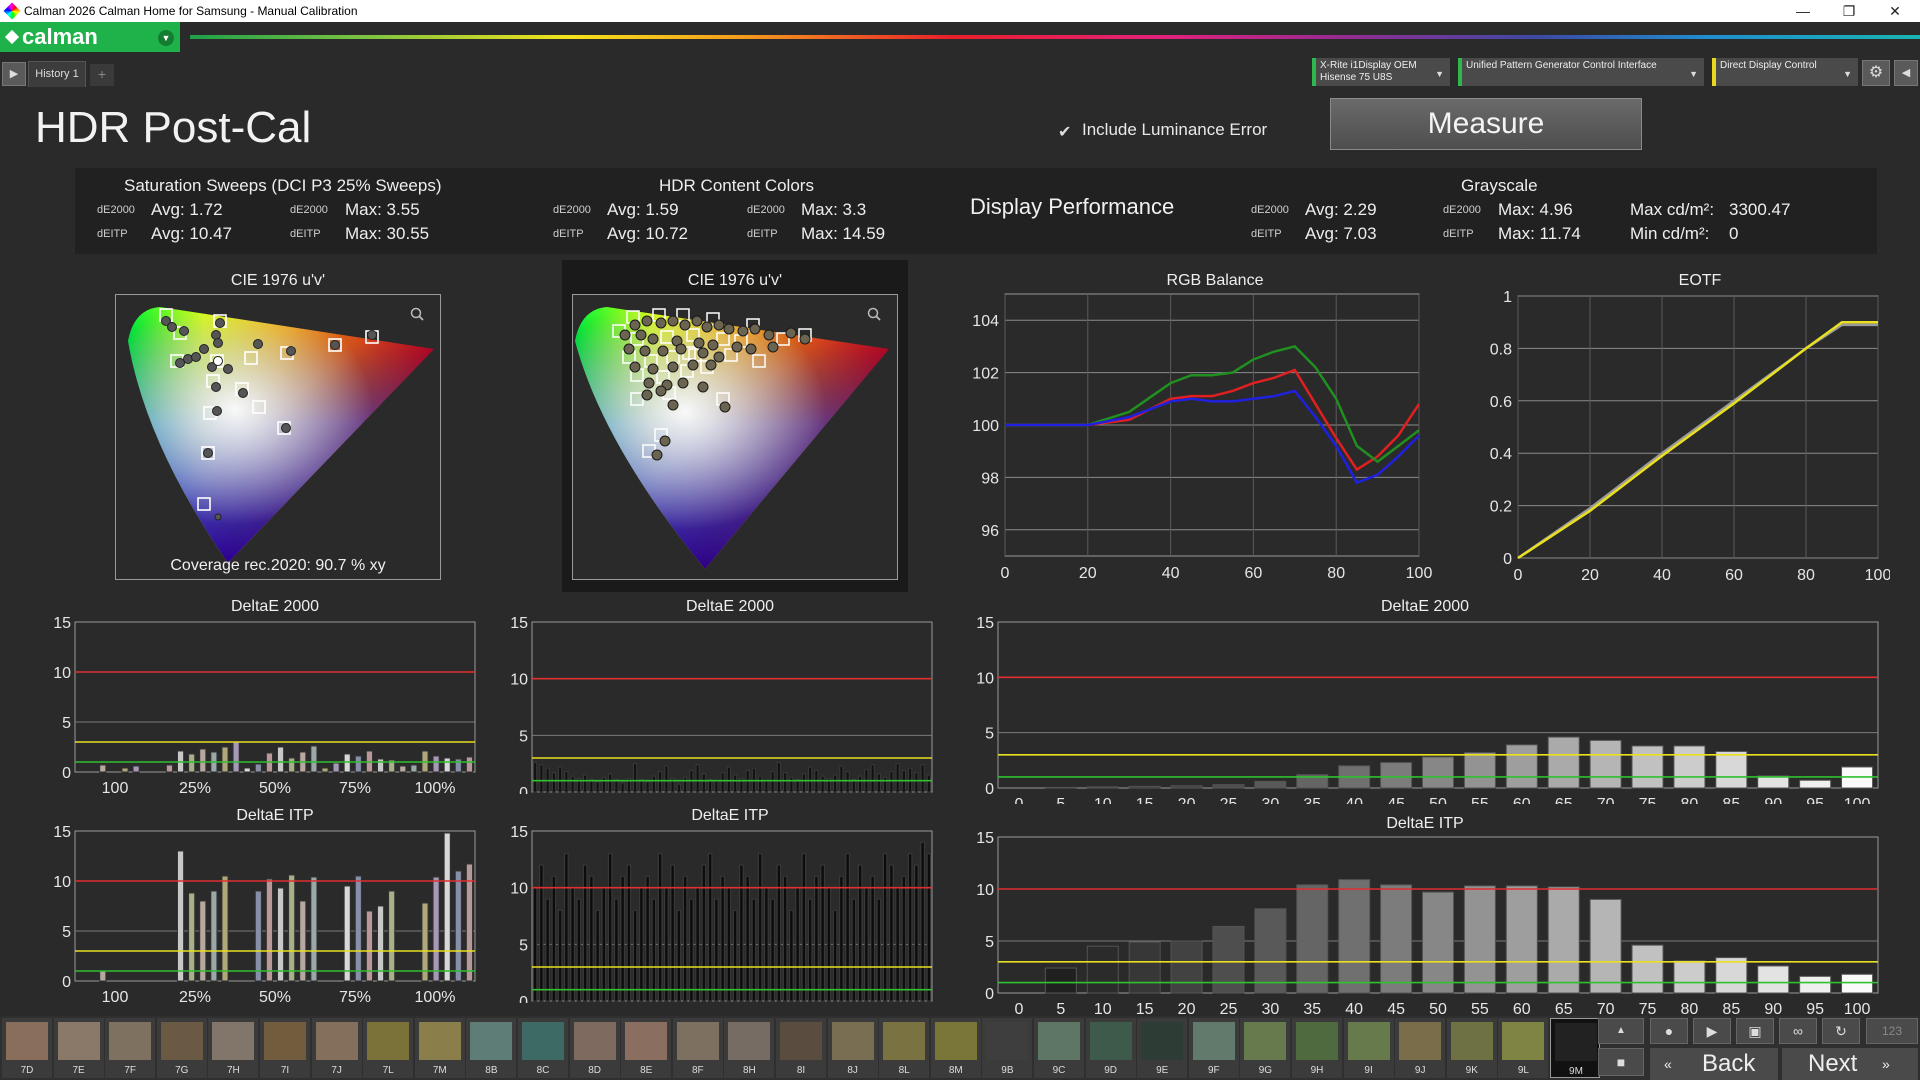 Image resolution: width=1920 pixels, height=1080 pixels. I want to click on collapse-icon: ◀, so click(1906, 73).